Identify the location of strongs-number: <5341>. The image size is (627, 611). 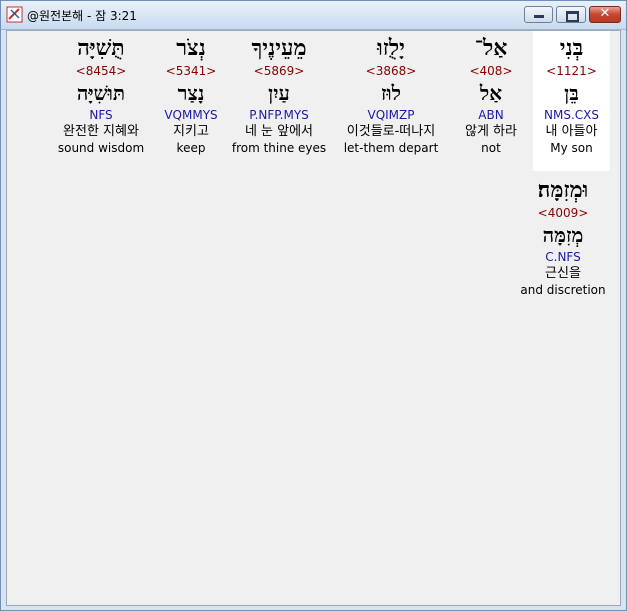
(191, 71).